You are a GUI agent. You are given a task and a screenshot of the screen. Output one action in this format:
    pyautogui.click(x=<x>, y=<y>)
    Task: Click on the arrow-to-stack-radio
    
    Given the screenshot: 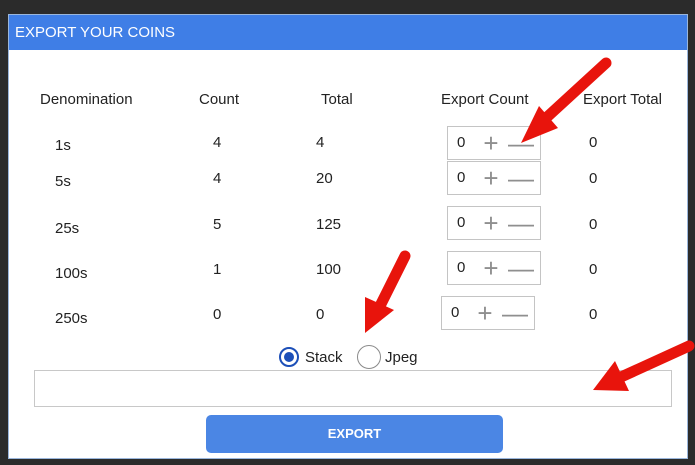 What is the action you would take?
    pyautogui.click(x=388, y=291)
    